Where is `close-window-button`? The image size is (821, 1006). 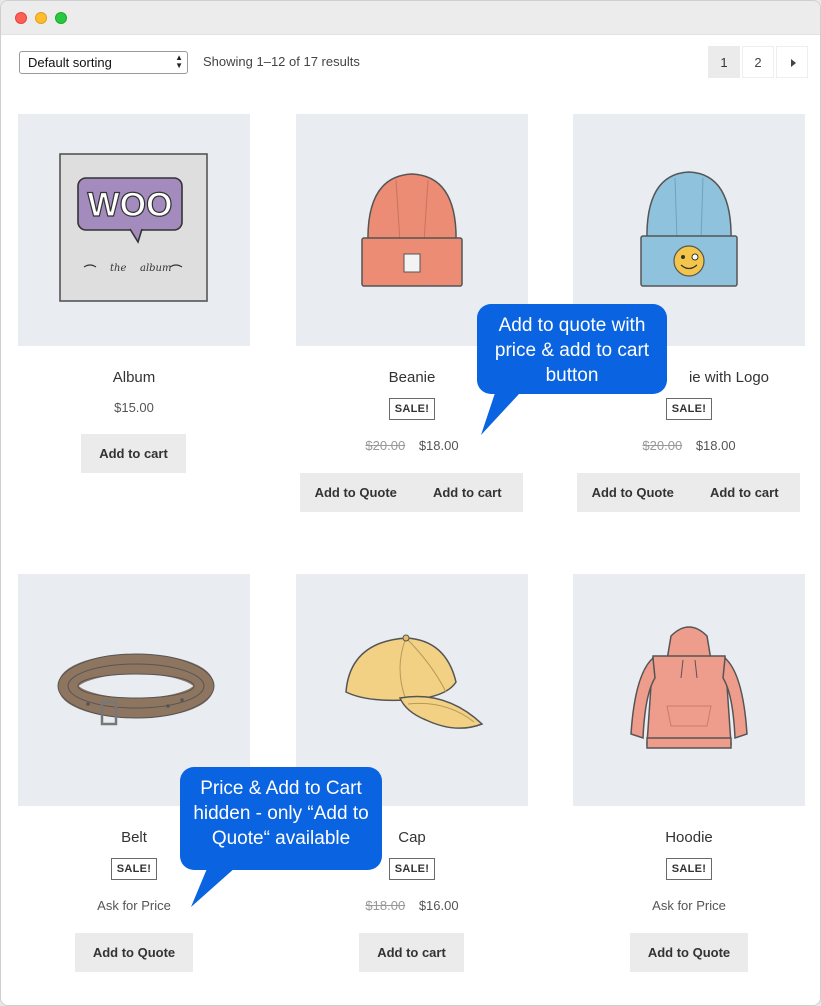
close-window-button is located at coordinates (21, 18).